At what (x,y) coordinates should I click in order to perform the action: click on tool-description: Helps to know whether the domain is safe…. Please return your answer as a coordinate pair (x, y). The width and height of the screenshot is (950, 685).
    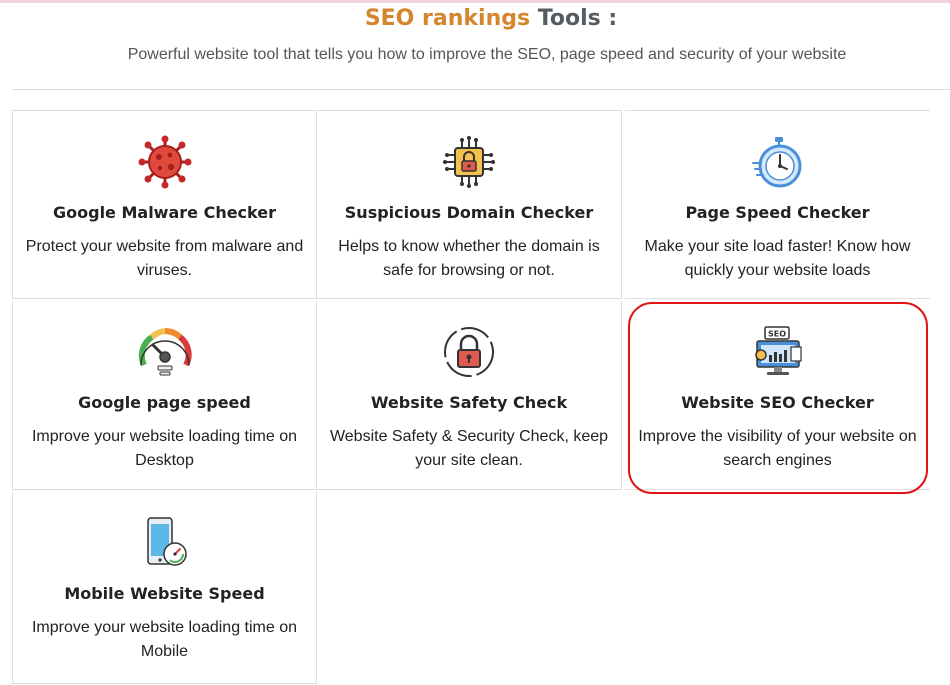
    Looking at the image, I should click on (469, 258).